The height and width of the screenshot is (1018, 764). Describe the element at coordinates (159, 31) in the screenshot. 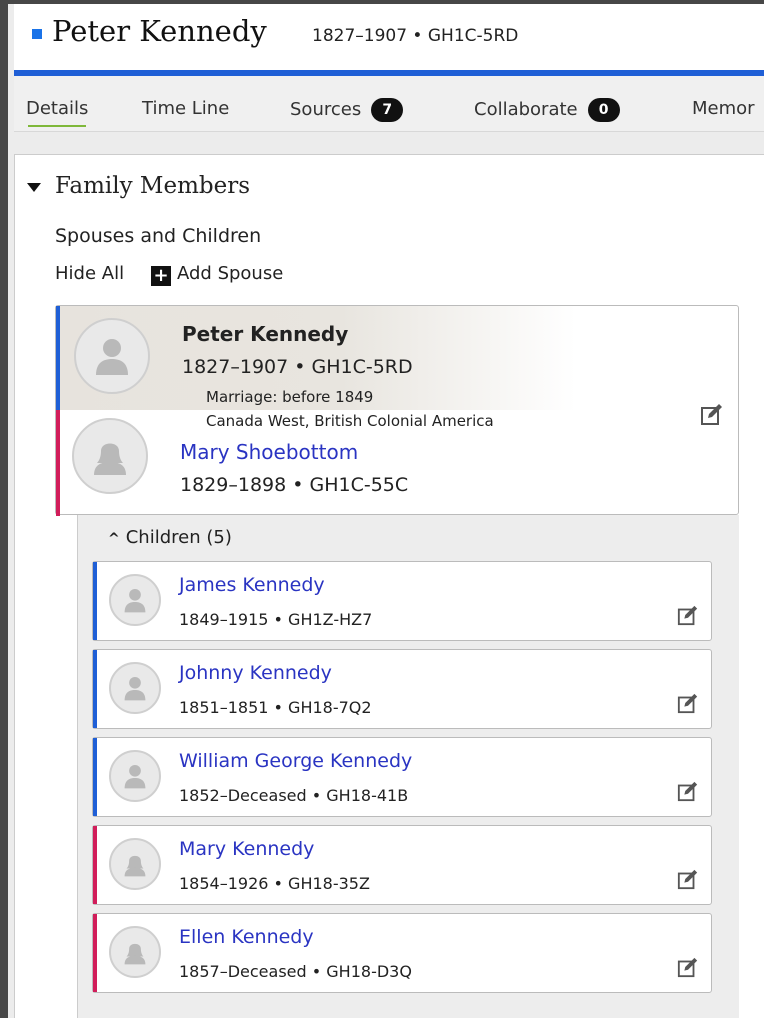

I see `person-name: Peter Kennedy` at that location.